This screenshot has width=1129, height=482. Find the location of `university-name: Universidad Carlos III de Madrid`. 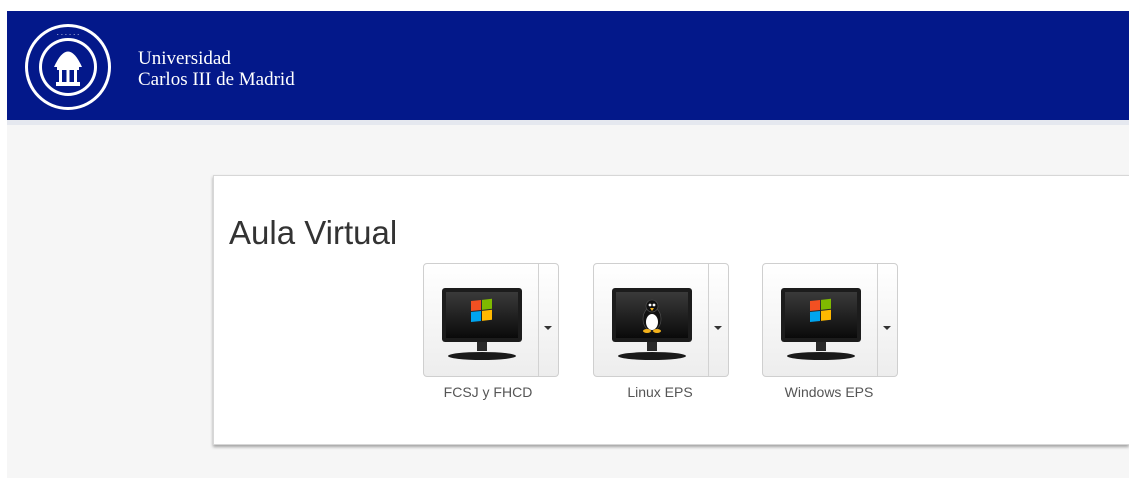

university-name: Universidad Carlos III de Madrid is located at coordinates (216, 69).